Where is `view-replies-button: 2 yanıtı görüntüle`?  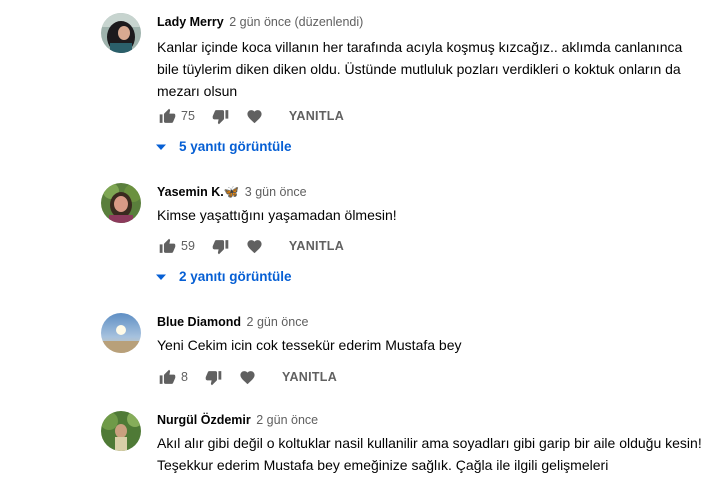
view-replies-button: 2 yanıtı görüntüle is located at coordinates (224, 276).